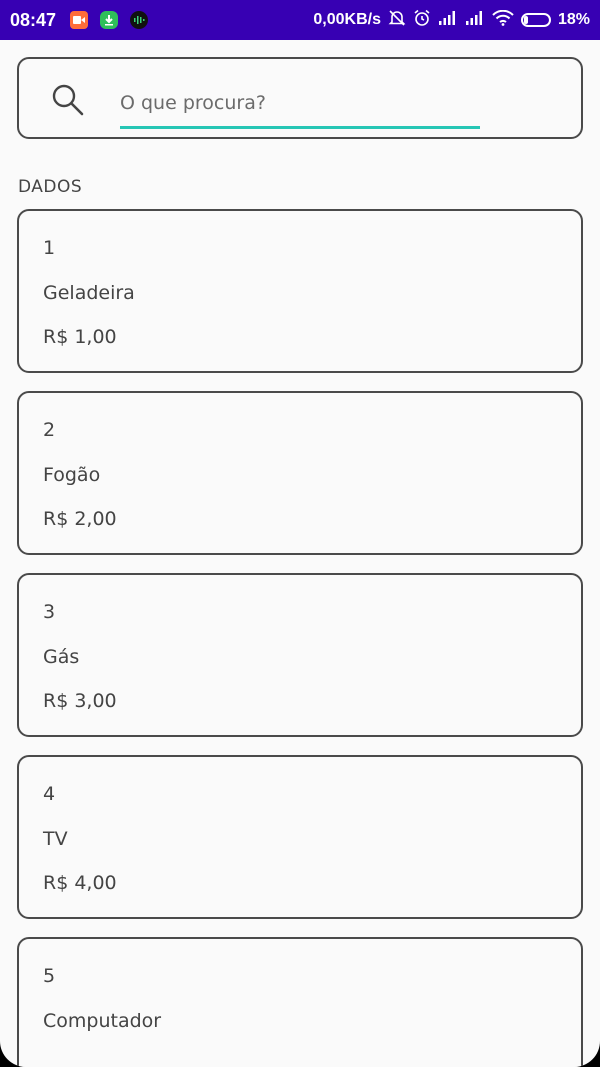  I want to click on alarm-icon, so click(422, 20).